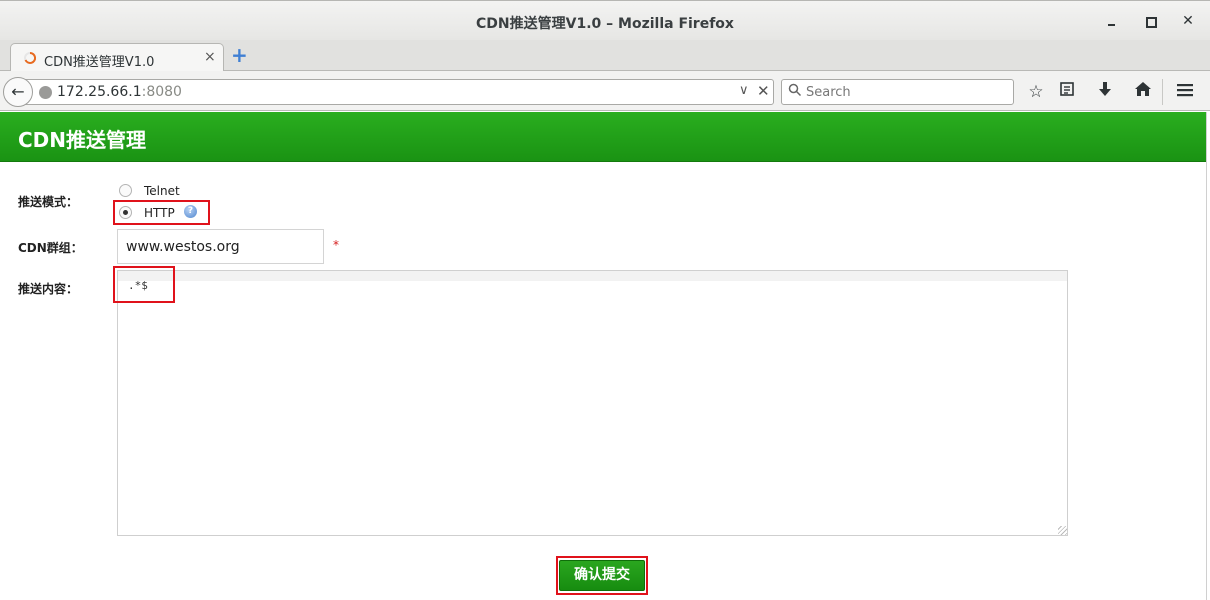 The image size is (1210, 600). I want to click on download-icon-svg, so click(1105, 89).